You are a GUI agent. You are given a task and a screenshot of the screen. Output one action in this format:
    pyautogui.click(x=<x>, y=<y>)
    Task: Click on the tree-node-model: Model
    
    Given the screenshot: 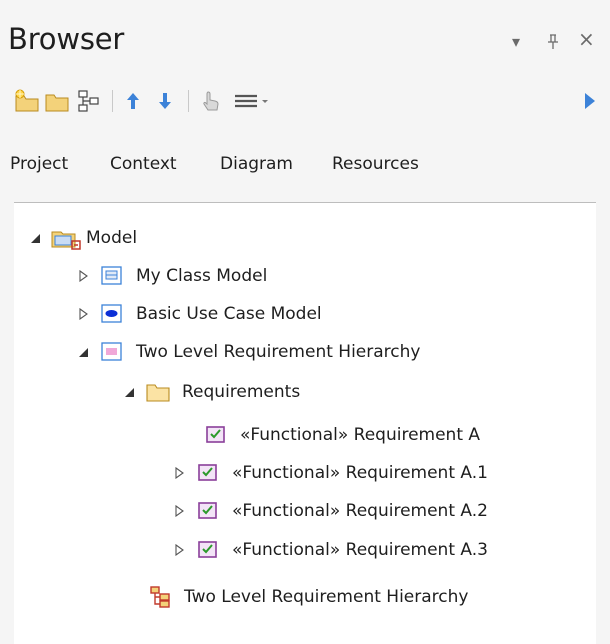 What is the action you would take?
    pyautogui.click(x=81, y=238)
    